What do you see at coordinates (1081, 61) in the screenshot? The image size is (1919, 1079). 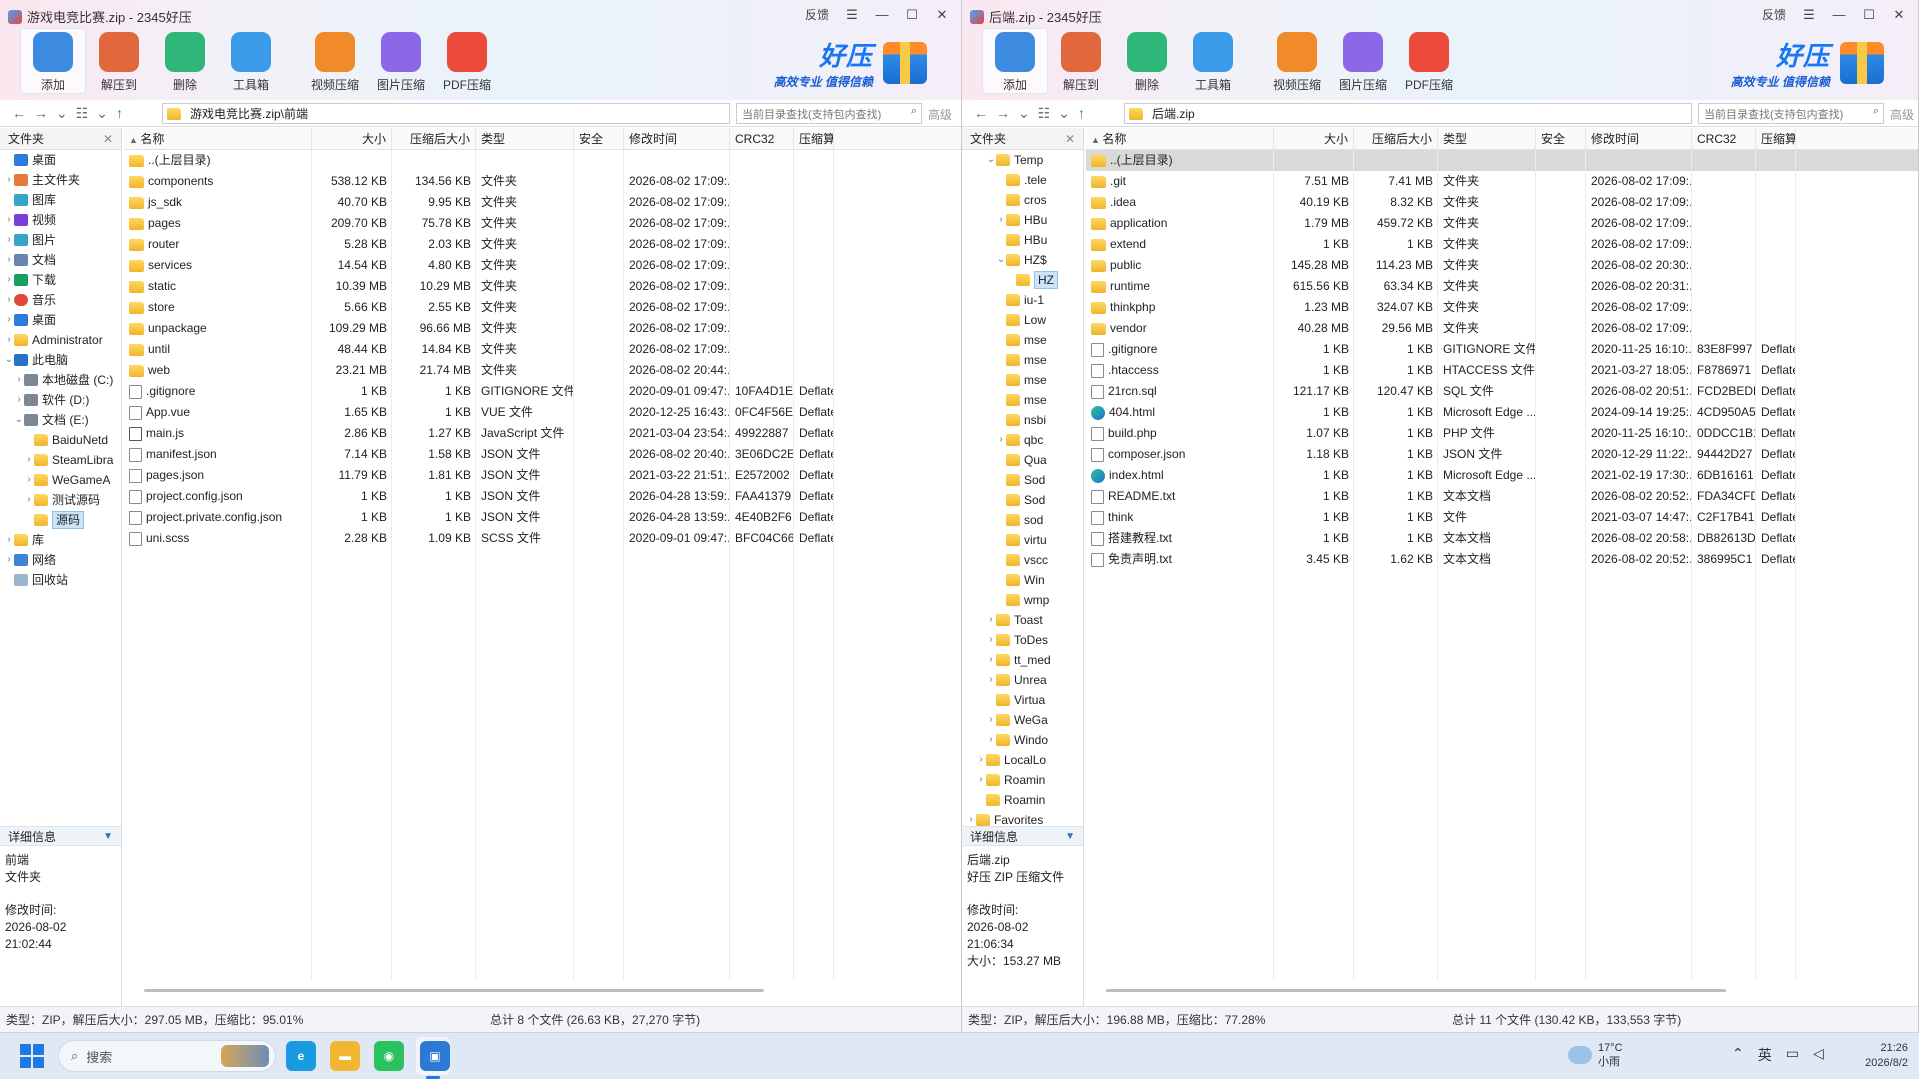 I see `toolbar-button-extract: 解压到` at bounding box center [1081, 61].